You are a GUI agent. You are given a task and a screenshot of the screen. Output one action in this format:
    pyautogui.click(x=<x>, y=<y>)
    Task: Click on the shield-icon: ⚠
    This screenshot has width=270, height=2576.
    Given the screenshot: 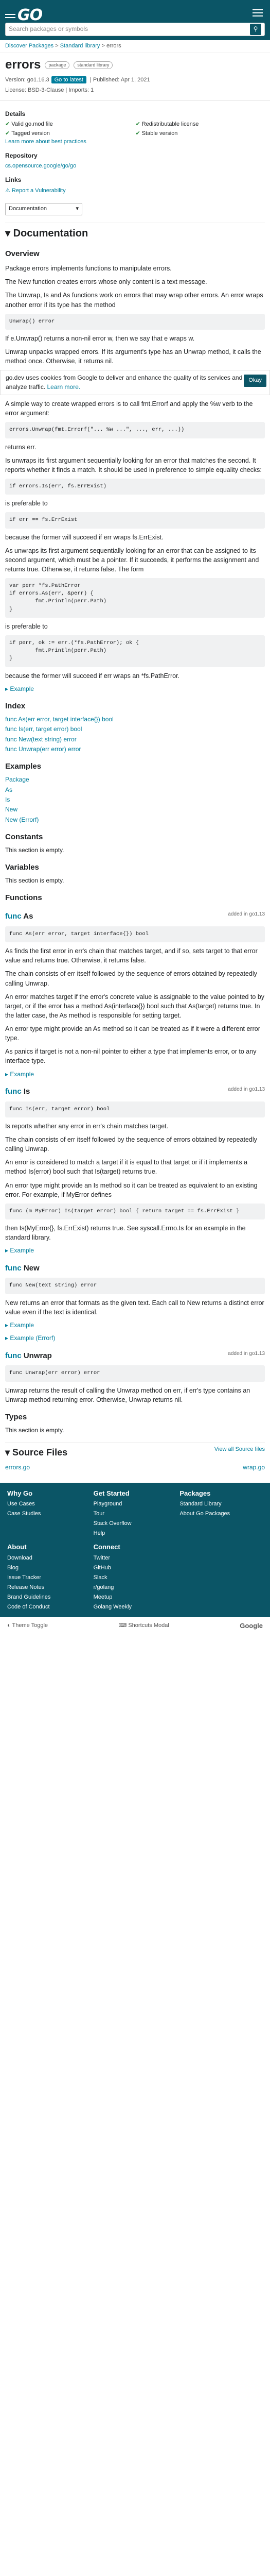 What is the action you would take?
    pyautogui.click(x=8, y=190)
    